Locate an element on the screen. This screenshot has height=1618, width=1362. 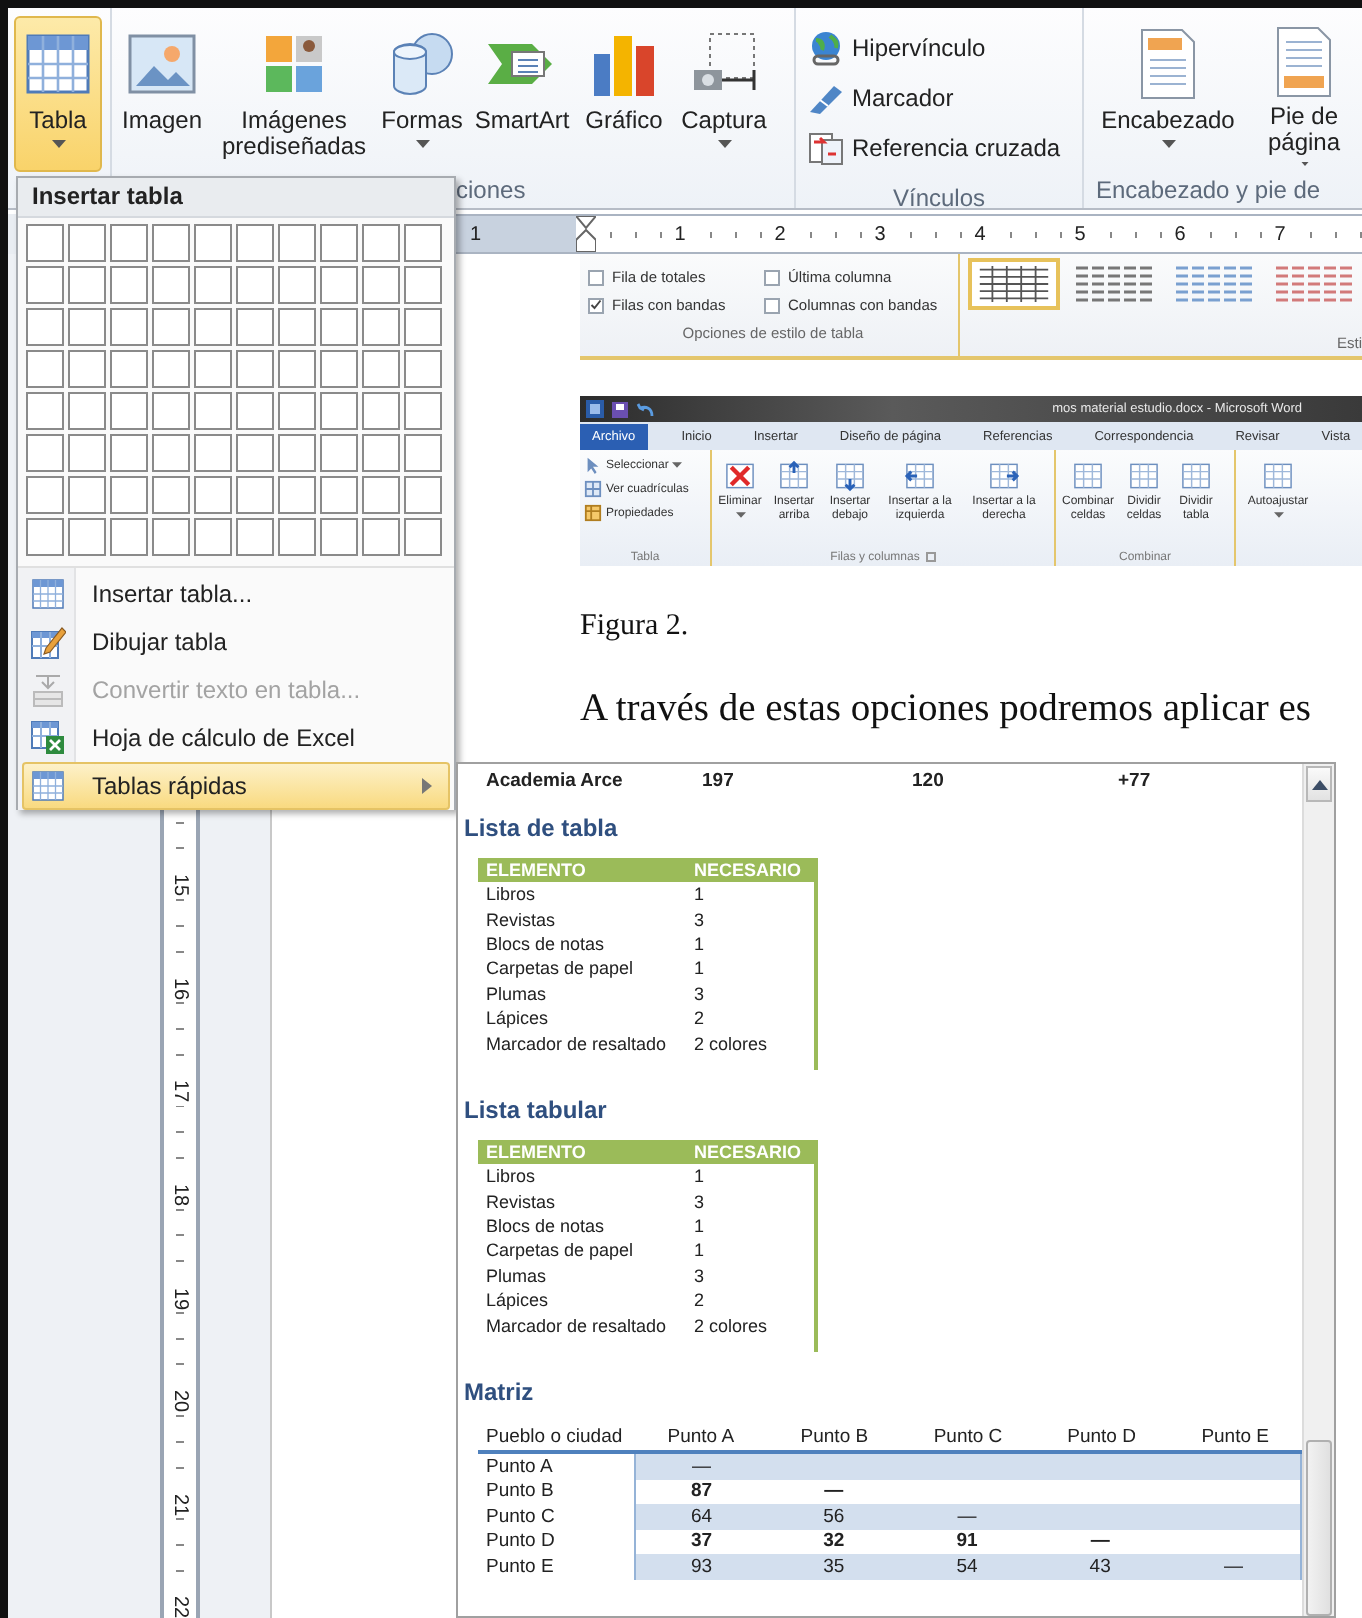
table-preview: Pueblo o ciudad Punto A Punto B Punto C Punto D Punto E Punto A — Punto B 87 — Punto C 64 56 — Punto D 37 32 91 — Punto E 93 35 54 43 — is located at coordinates (890, 1500).